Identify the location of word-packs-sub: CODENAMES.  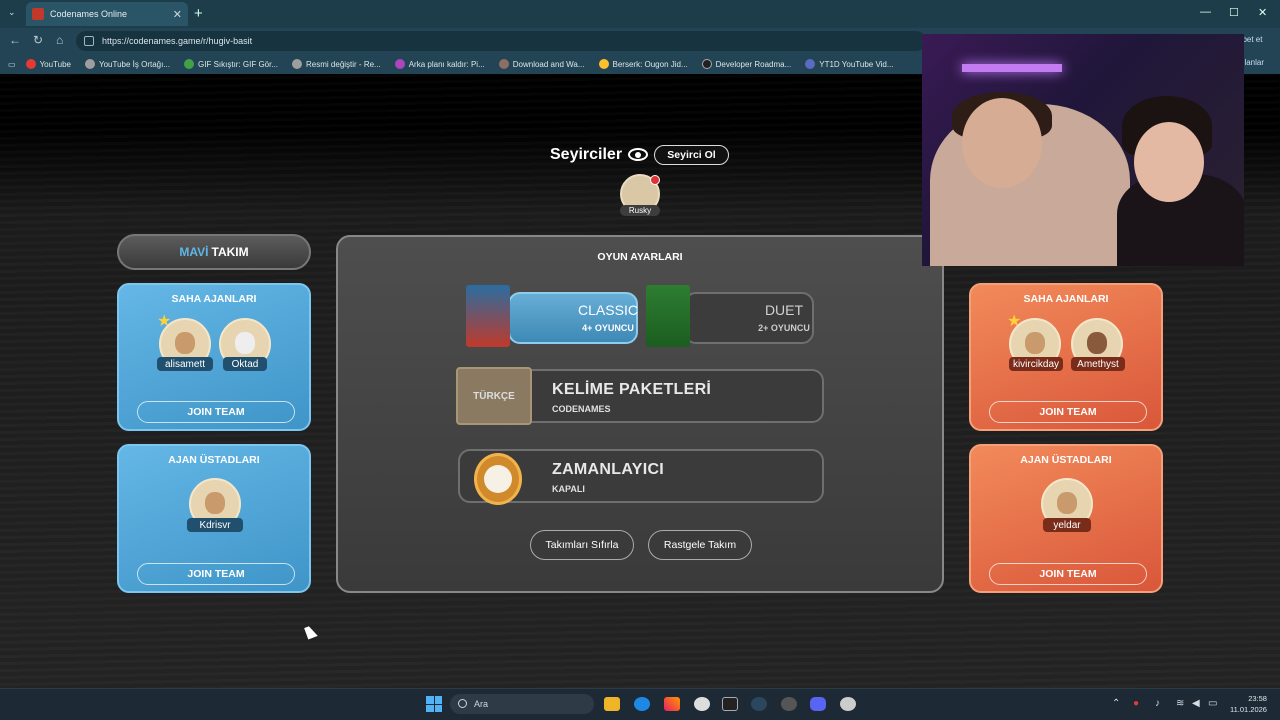
(581, 409).